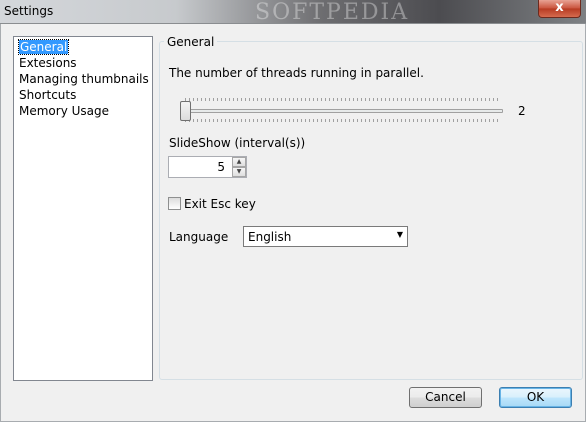  Describe the element at coordinates (332, 12) in the screenshot. I see `watermark-logo: SOFTPEDIA` at that location.